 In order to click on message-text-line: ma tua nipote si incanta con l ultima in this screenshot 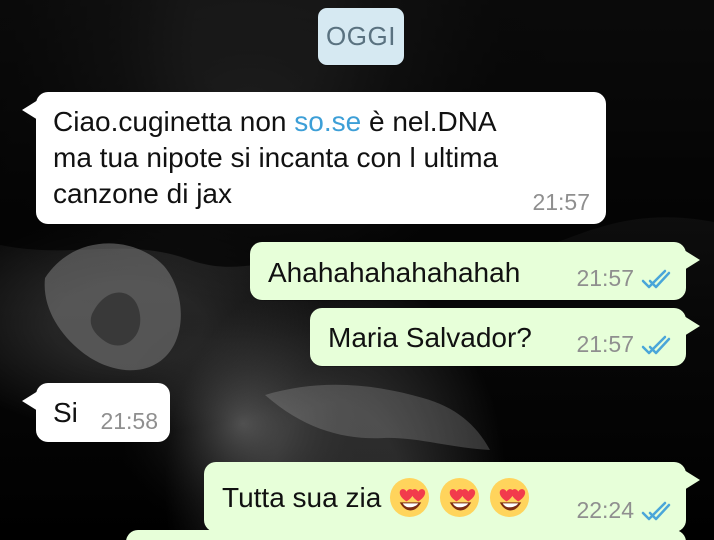, I will do `click(276, 157)`.